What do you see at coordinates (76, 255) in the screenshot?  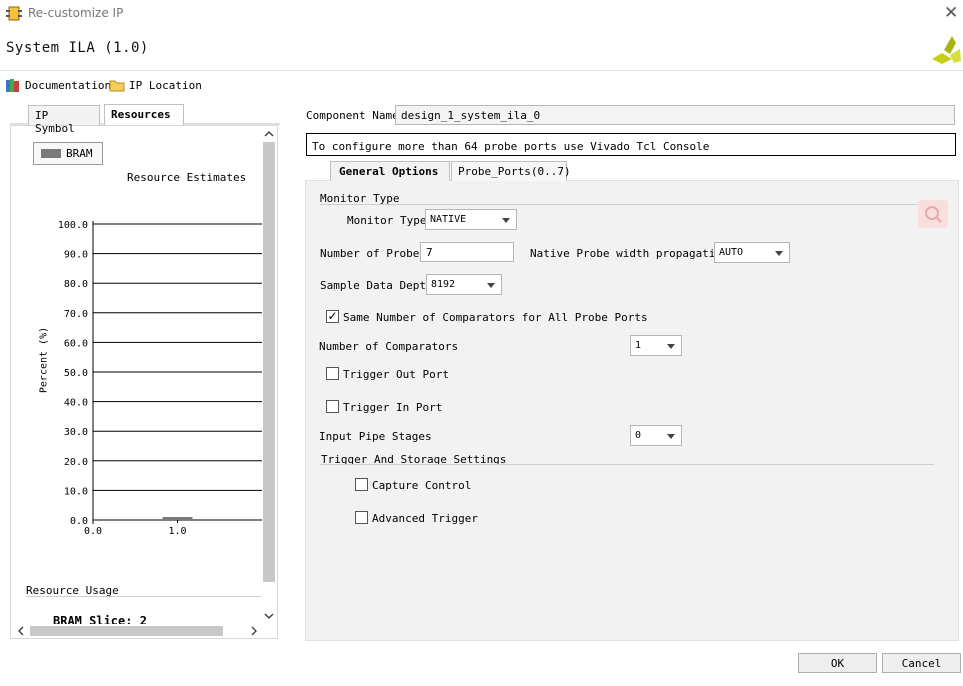 I see `y-tick-label: 90.0` at bounding box center [76, 255].